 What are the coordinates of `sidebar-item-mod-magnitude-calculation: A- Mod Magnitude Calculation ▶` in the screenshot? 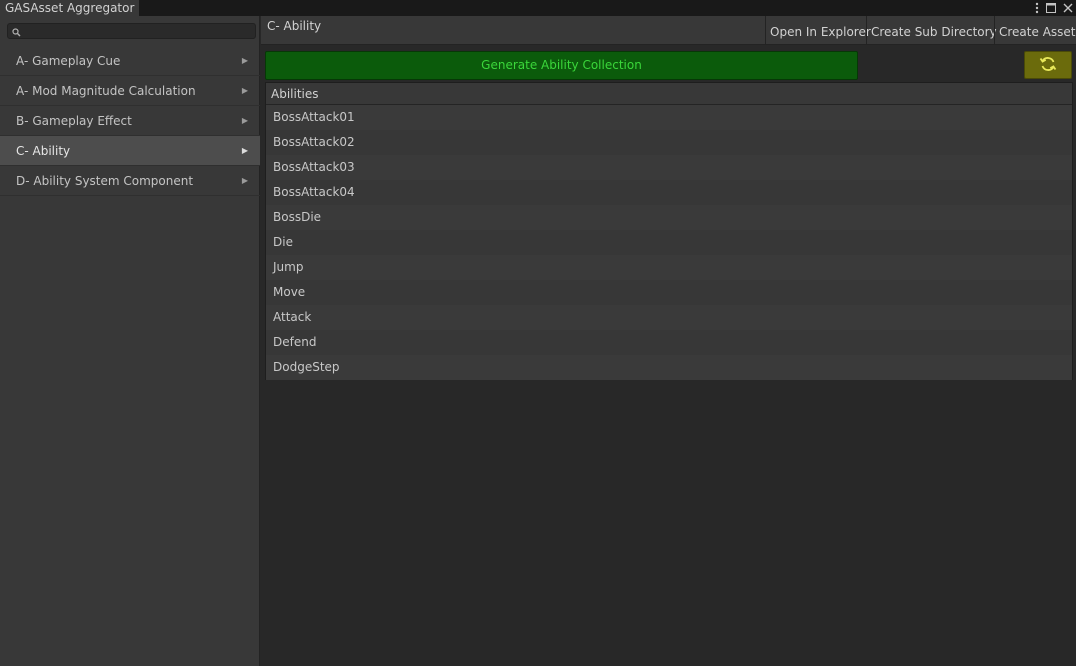 It's located at (130, 91).